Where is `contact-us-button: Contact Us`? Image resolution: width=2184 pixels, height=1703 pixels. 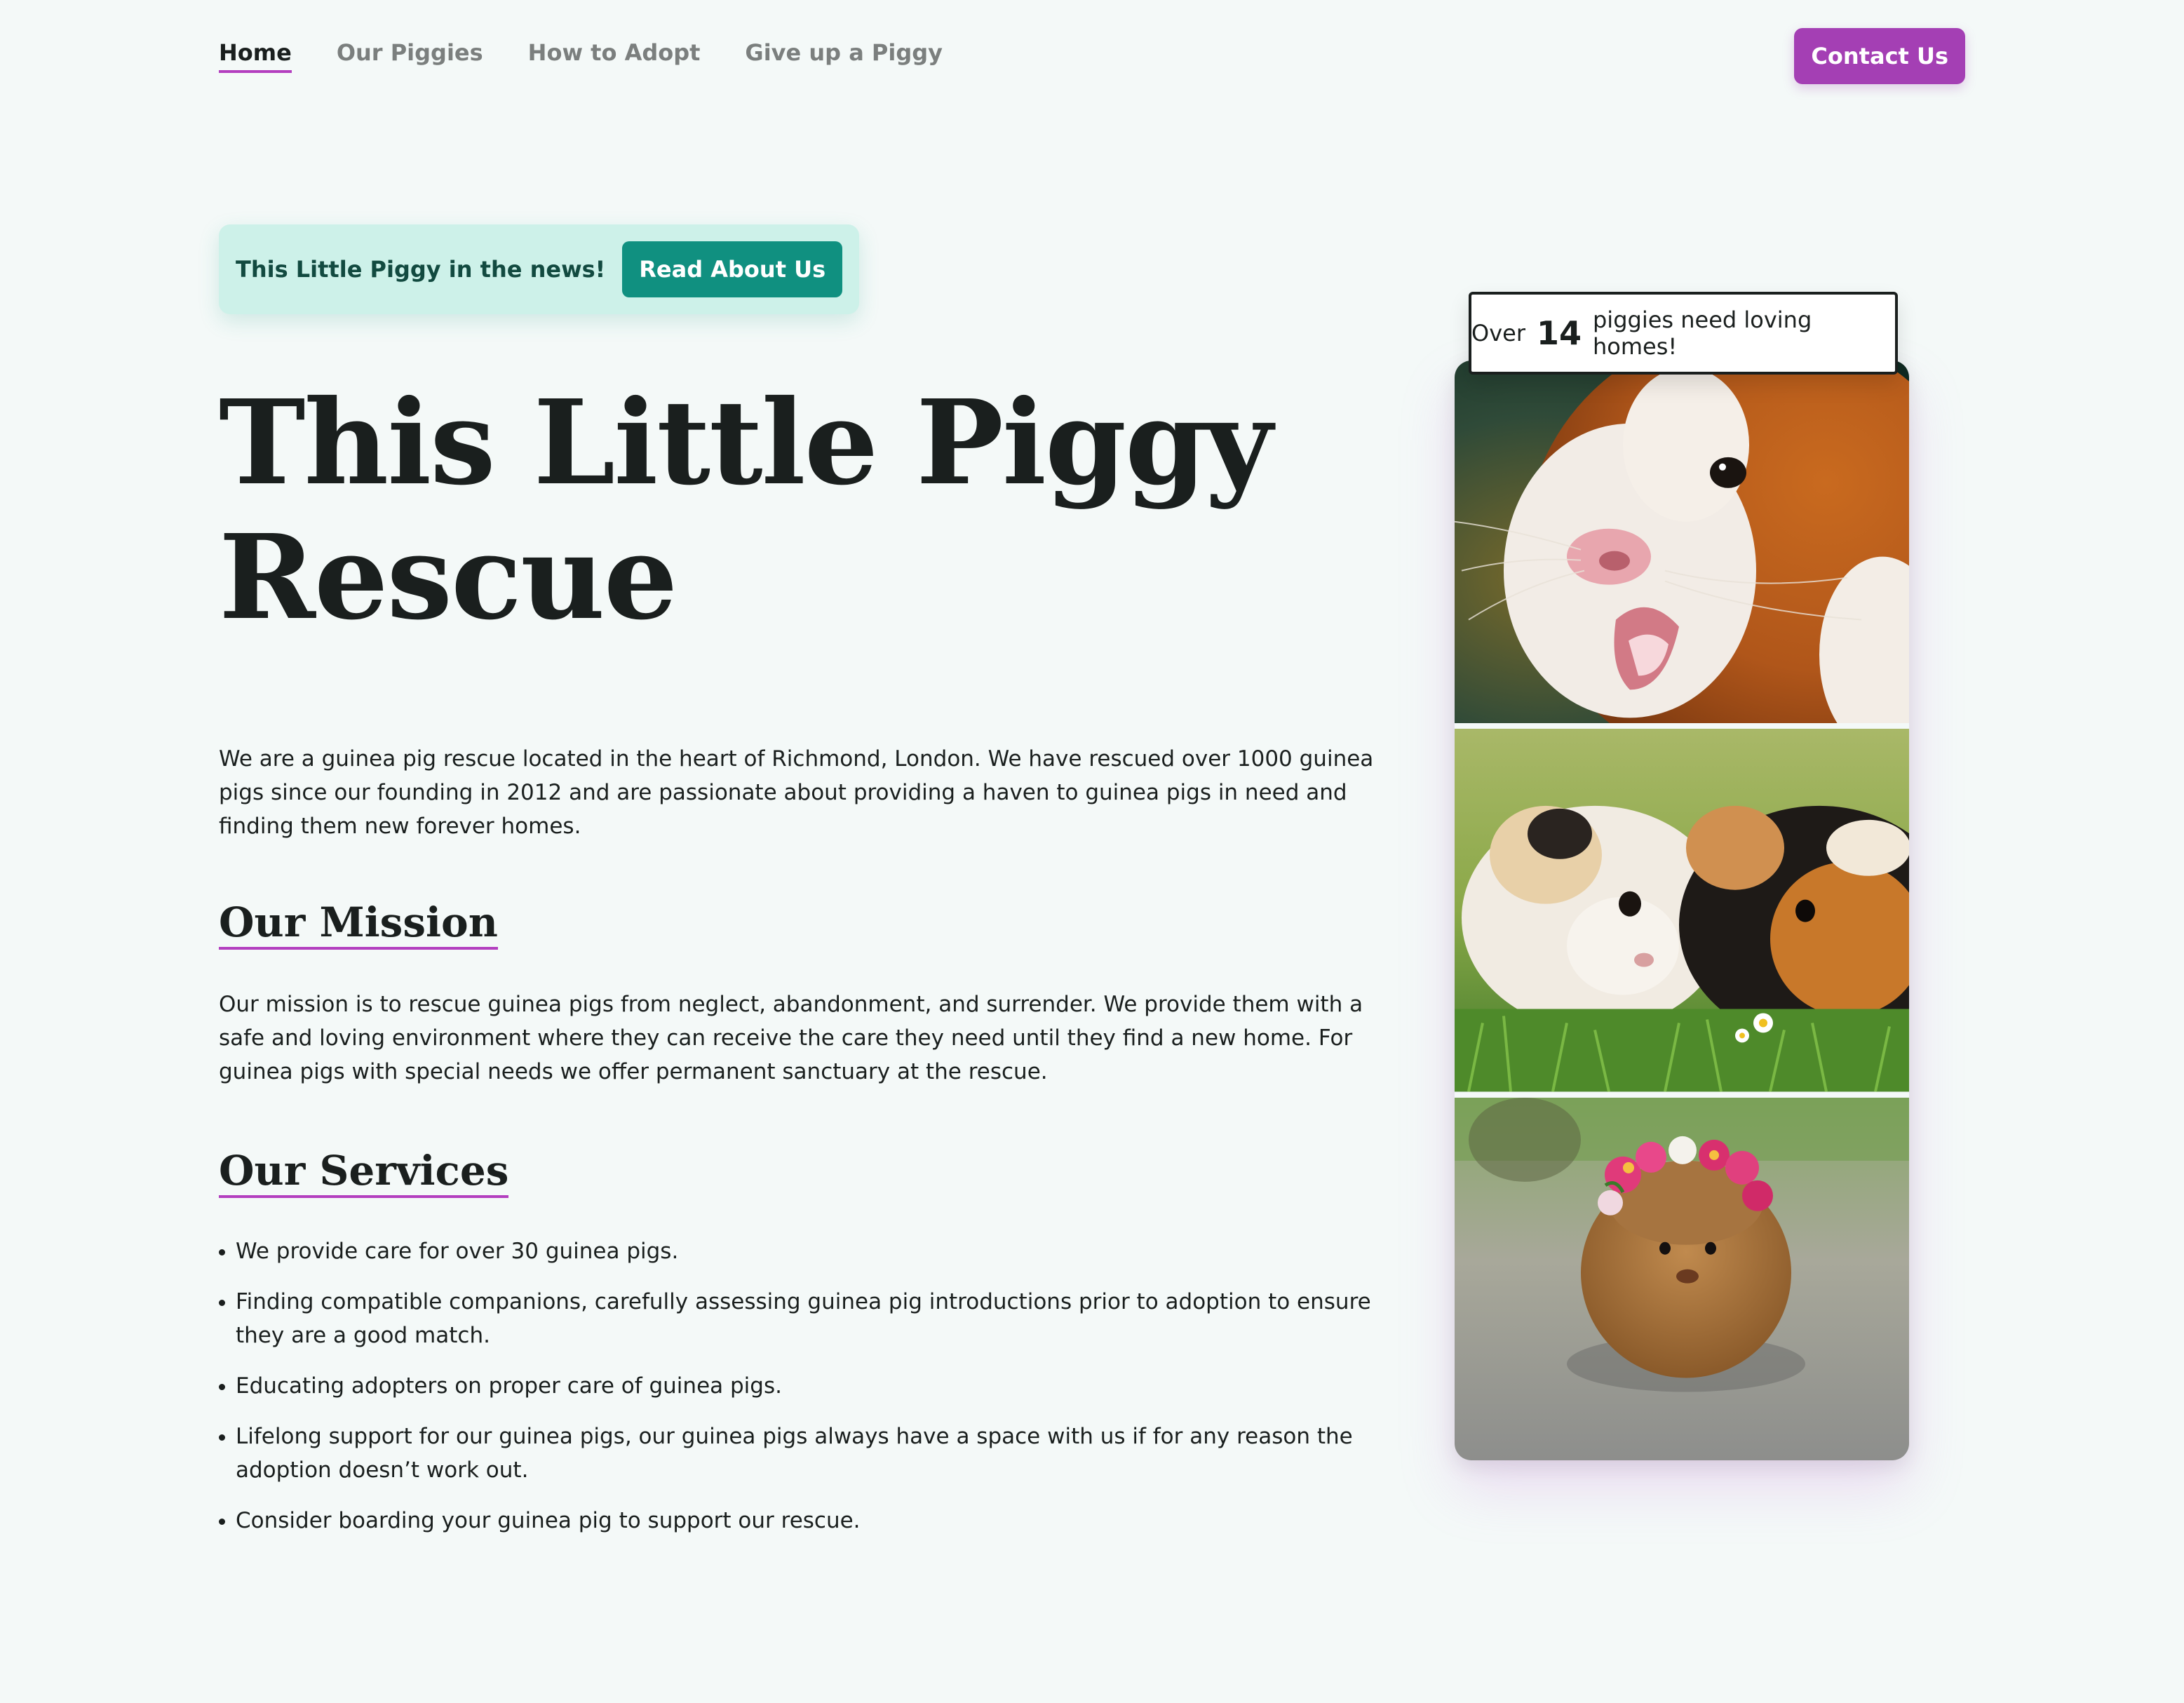 contact-us-button: Contact Us is located at coordinates (1879, 56).